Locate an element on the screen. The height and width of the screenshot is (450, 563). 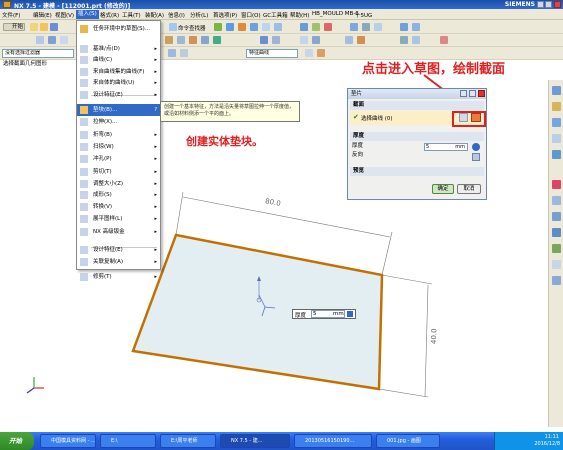
rebend-icon is located at coordinates (416, 40).